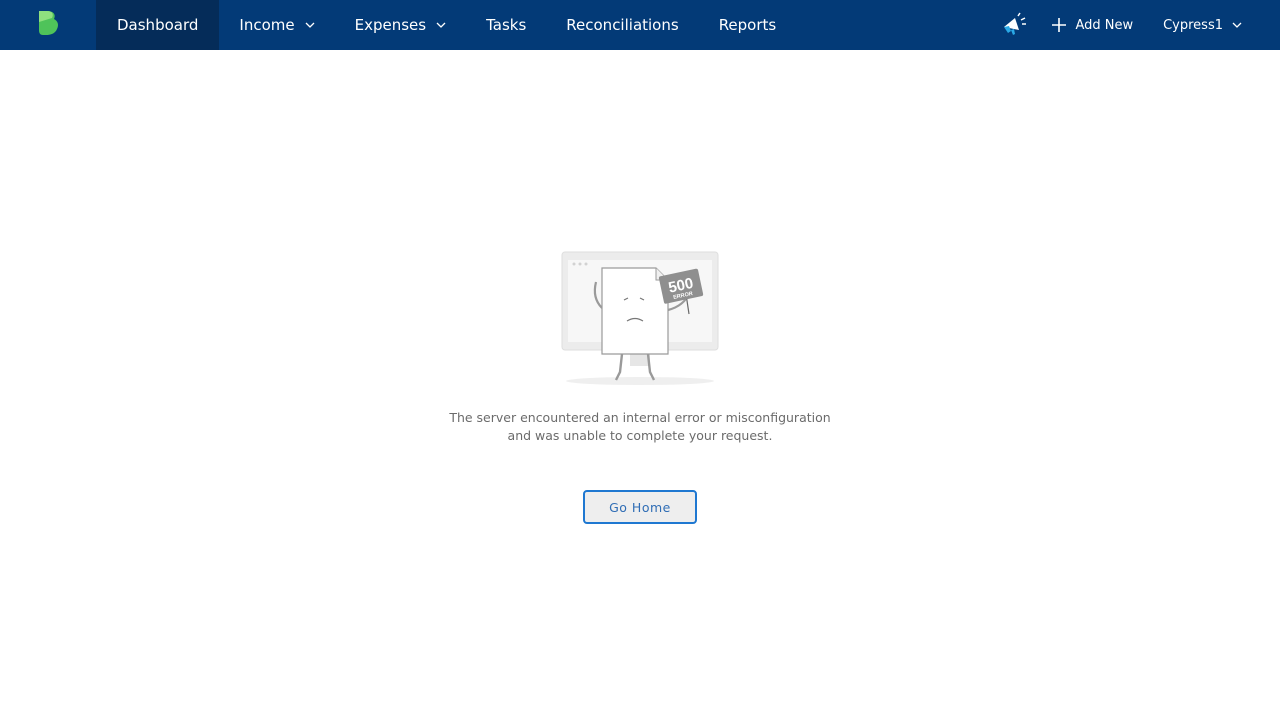 The height and width of the screenshot is (720, 1280). Describe the element at coordinates (1014, 25) in the screenshot. I see `megaphone-icon` at that location.